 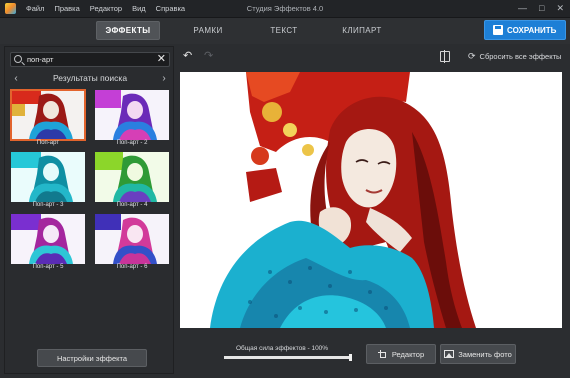 I want to click on effect-settings-button: Настройки эффекта, so click(x=92, y=358).